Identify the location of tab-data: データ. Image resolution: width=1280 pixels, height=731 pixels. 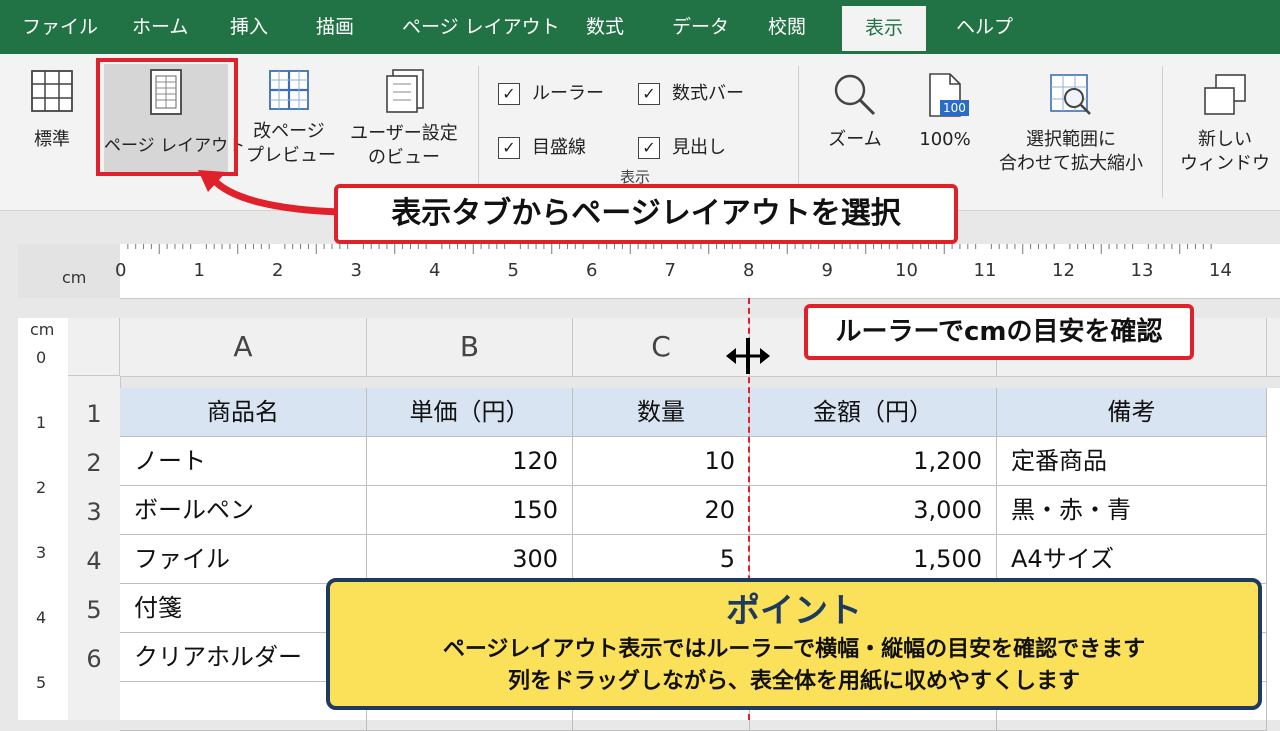
(700, 27).